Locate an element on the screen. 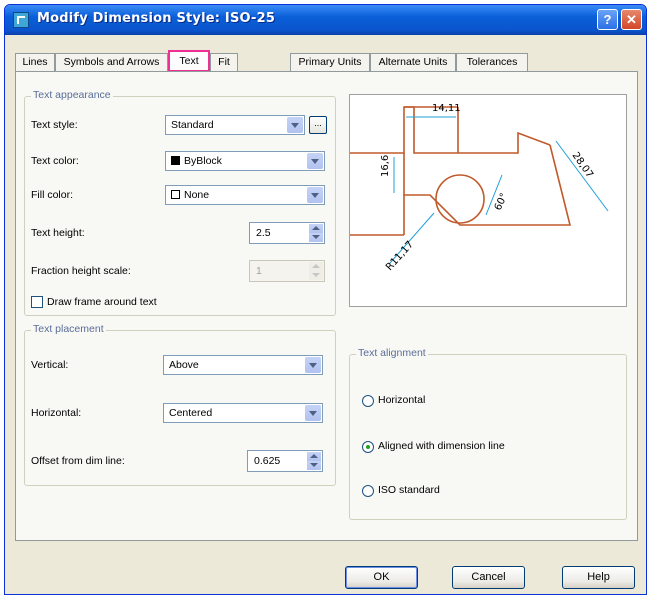  preview-drawing: 14,11 16,6 28,07 60° R11,17 is located at coordinates (479, 188).